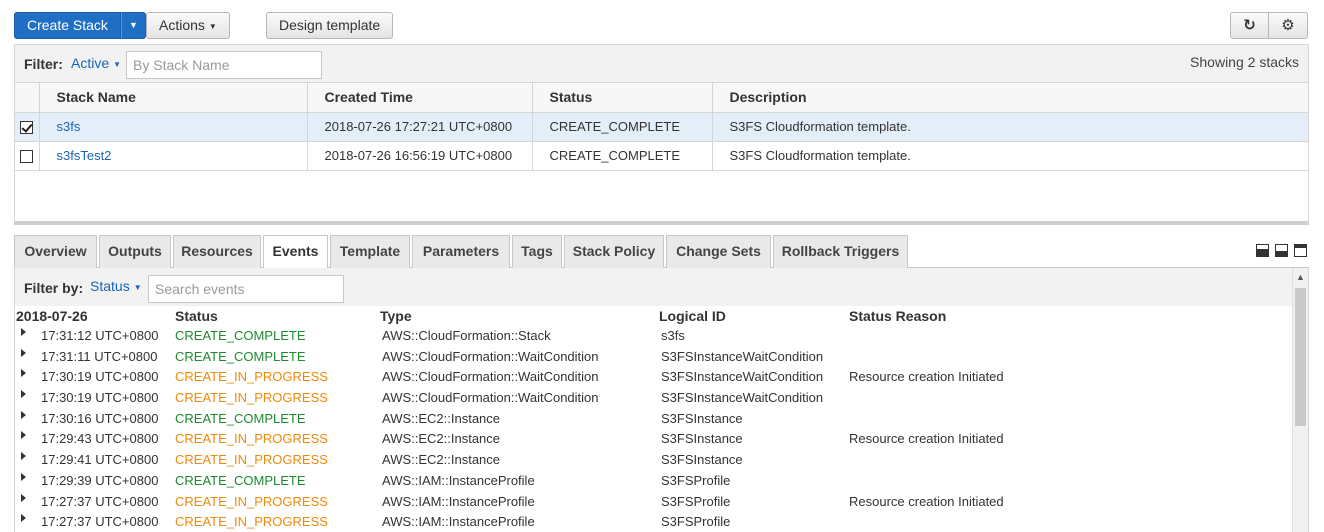 The height and width of the screenshot is (532, 1324). I want to click on column-header-stack-name: Stack Name, so click(173, 98).